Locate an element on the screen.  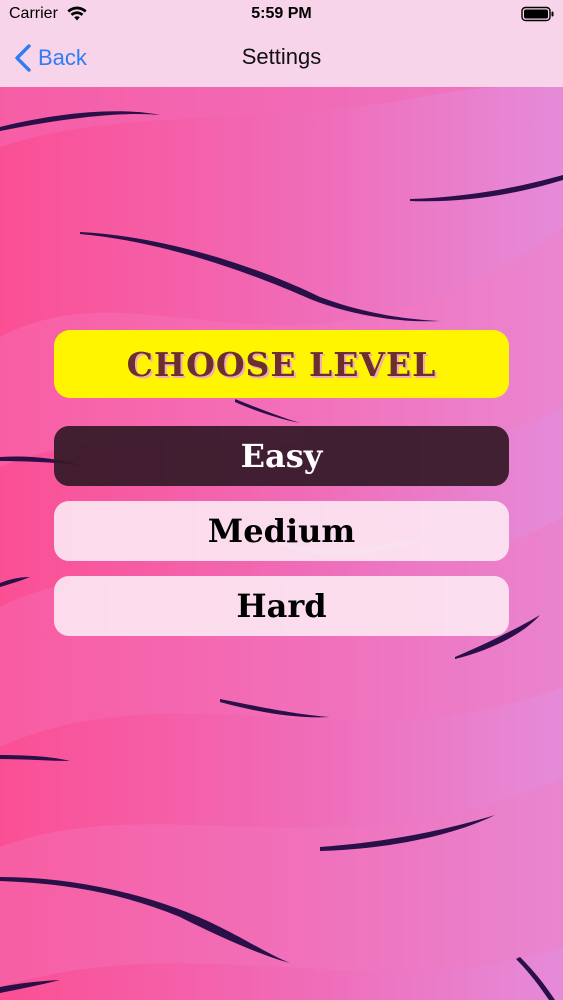
page-title: Settings is located at coordinates (281, 56).